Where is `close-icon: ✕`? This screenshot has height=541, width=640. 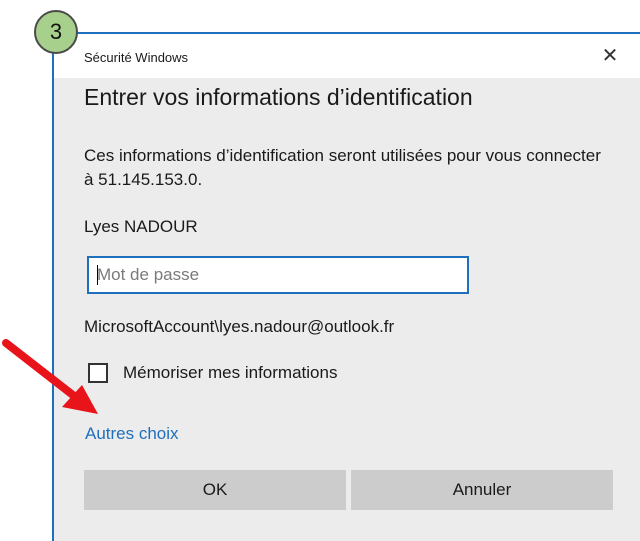 close-icon: ✕ is located at coordinates (610, 56).